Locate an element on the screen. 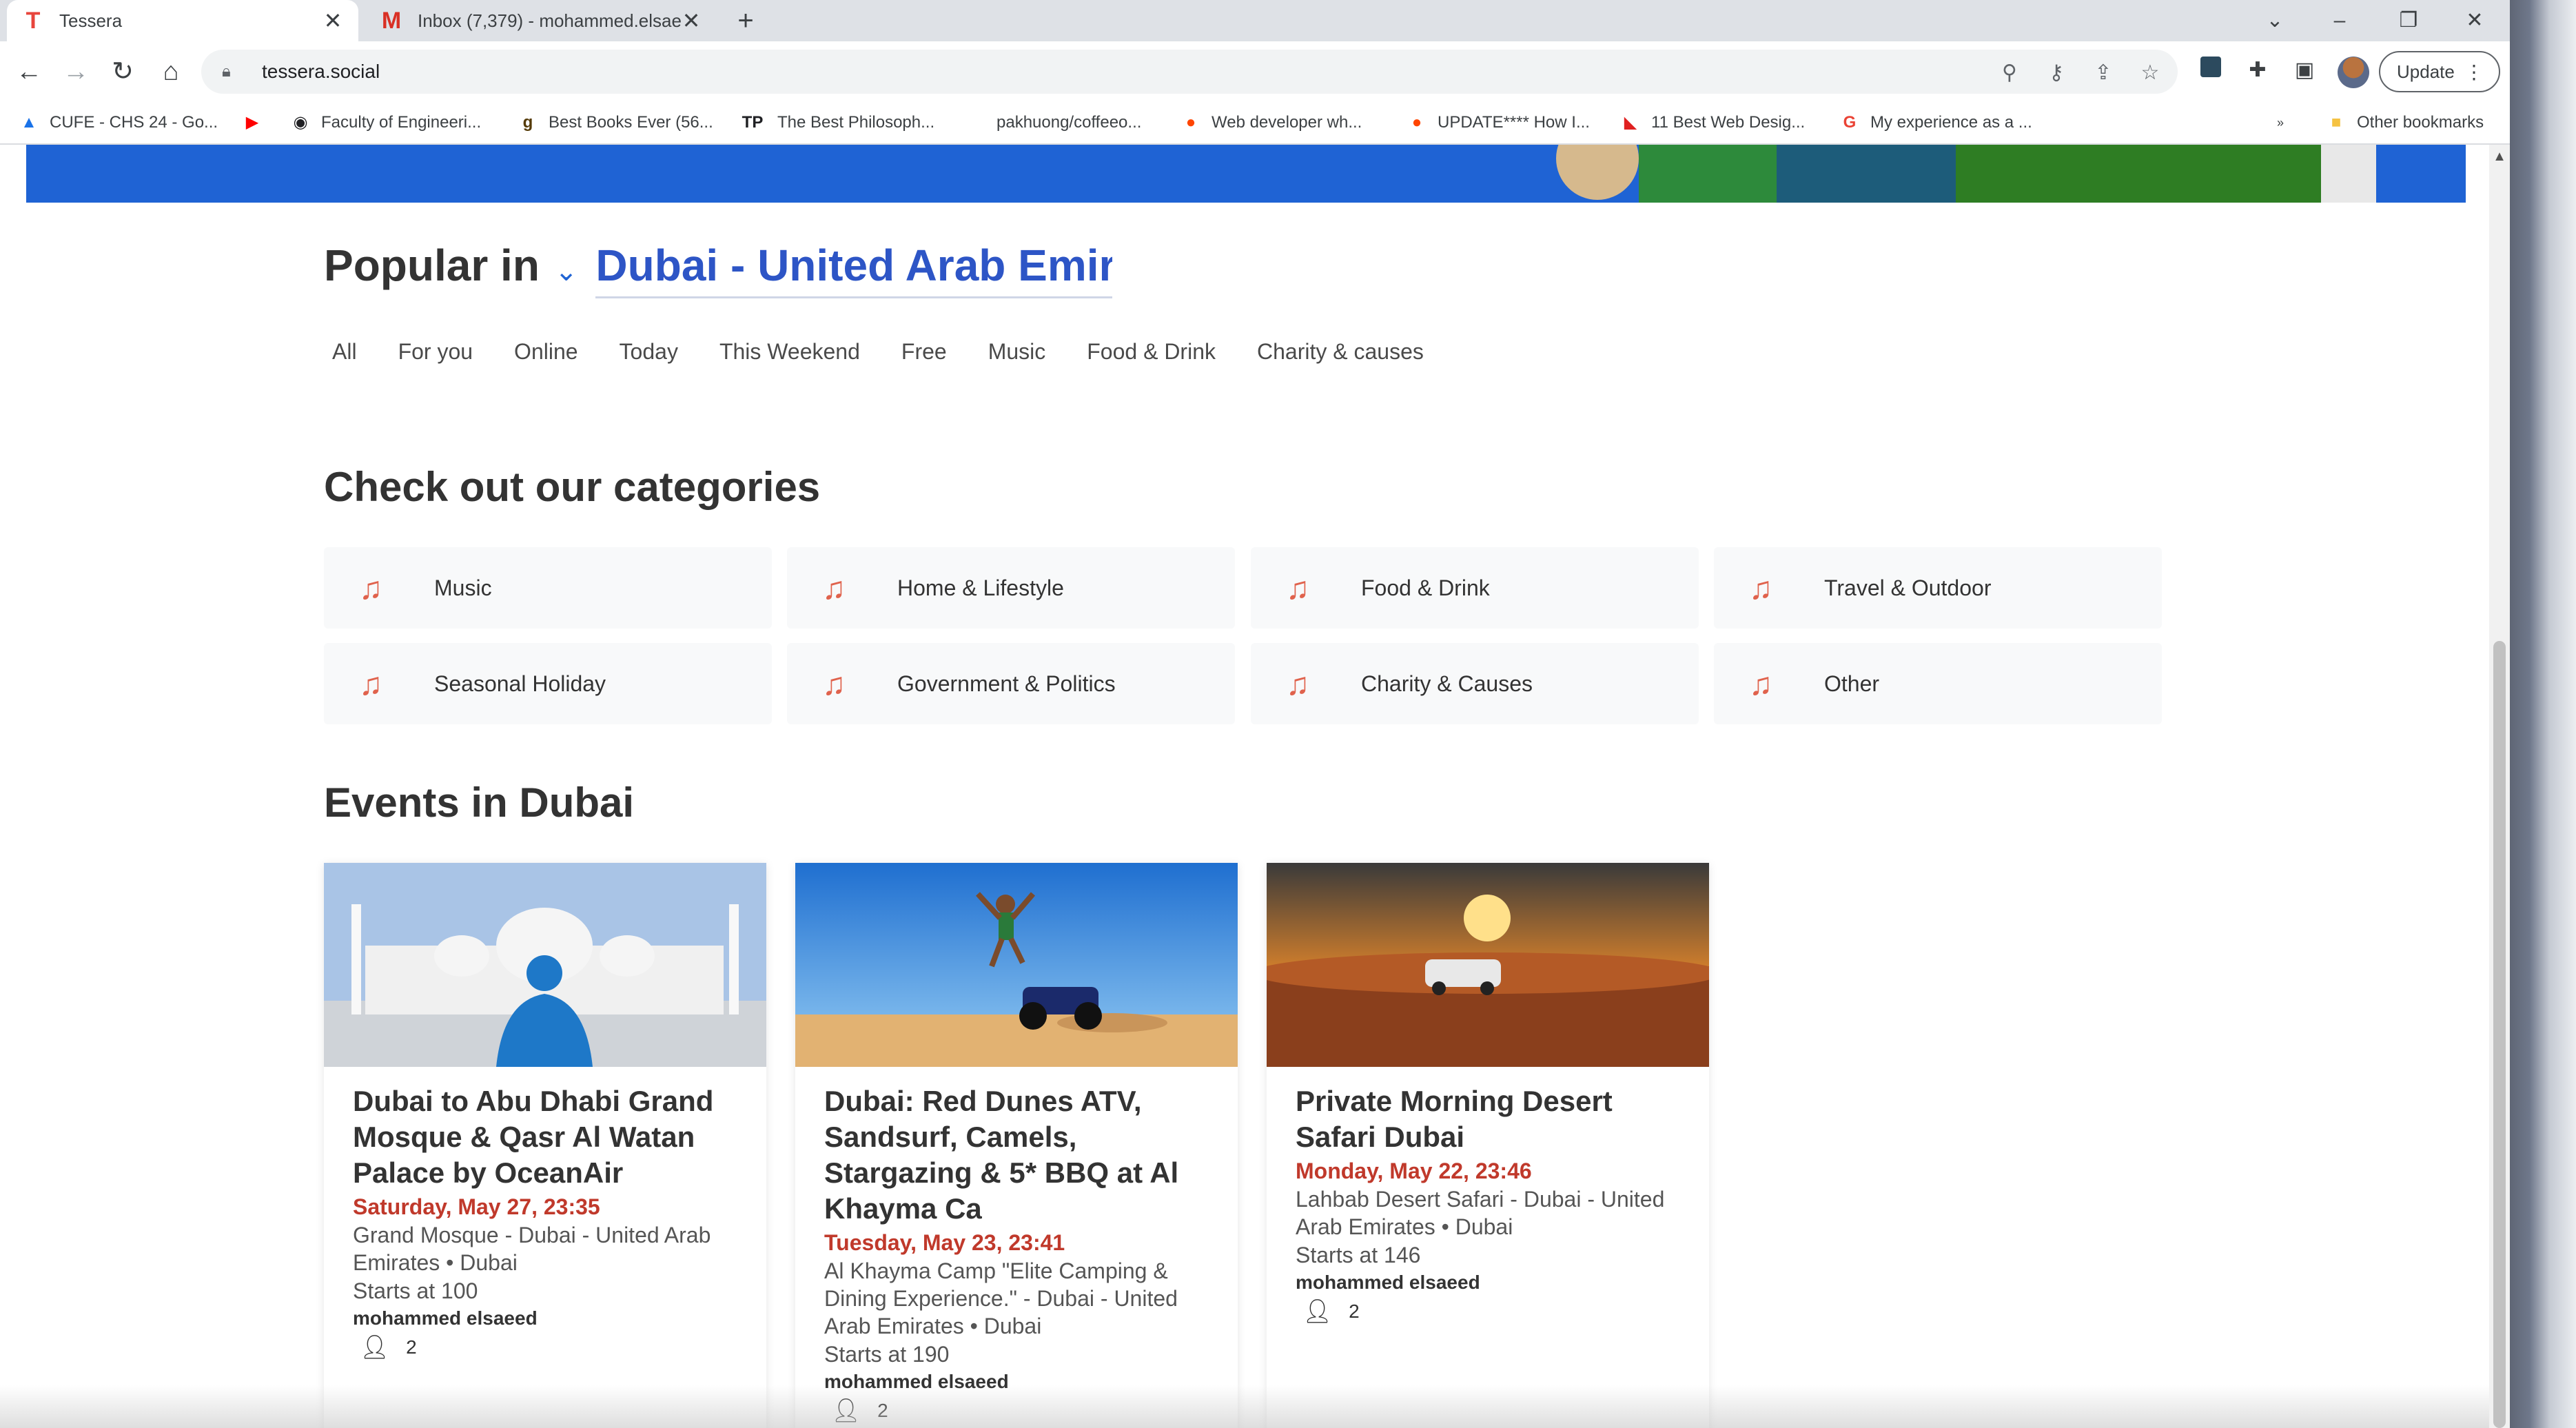  share-icon: ⇪ is located at coordinates (2103, 73).